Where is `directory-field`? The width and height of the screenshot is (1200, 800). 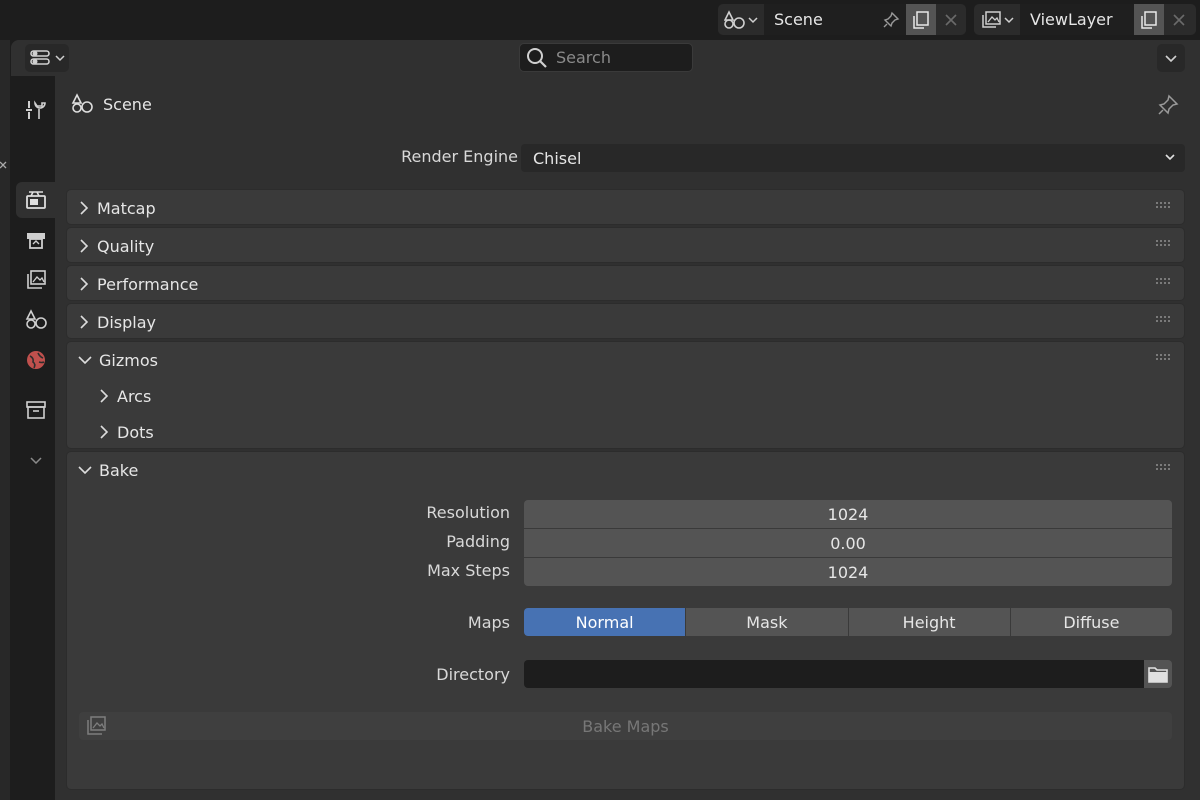 directory-field is located at coordinates (848, 674).